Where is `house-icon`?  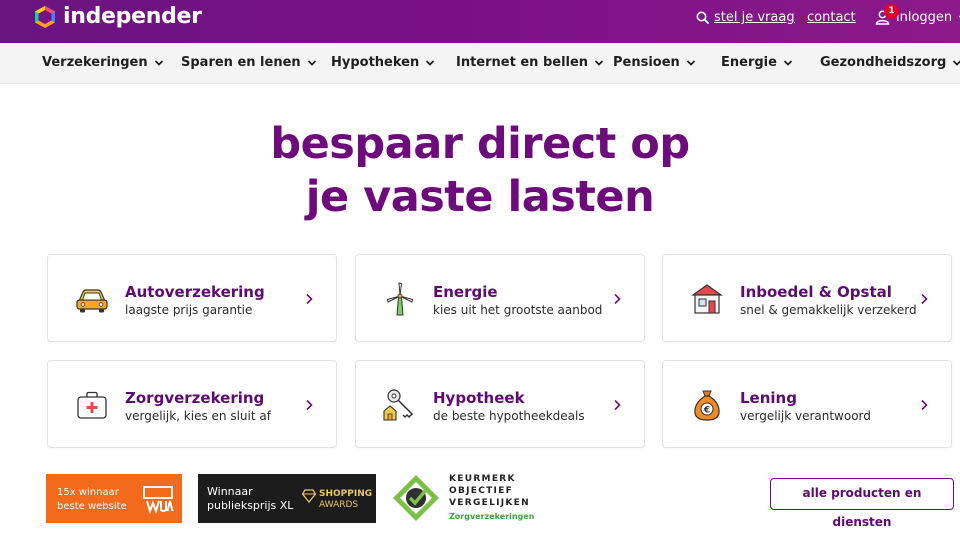 house-icon is located at coordinates (707, 299).